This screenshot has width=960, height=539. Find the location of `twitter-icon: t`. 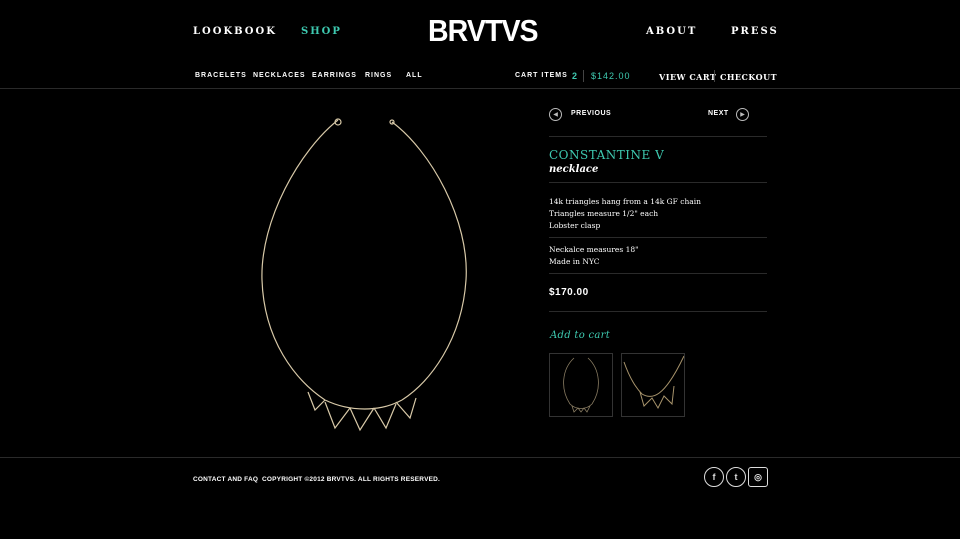

twitter-icon: t is located at coordinates (736, 477).